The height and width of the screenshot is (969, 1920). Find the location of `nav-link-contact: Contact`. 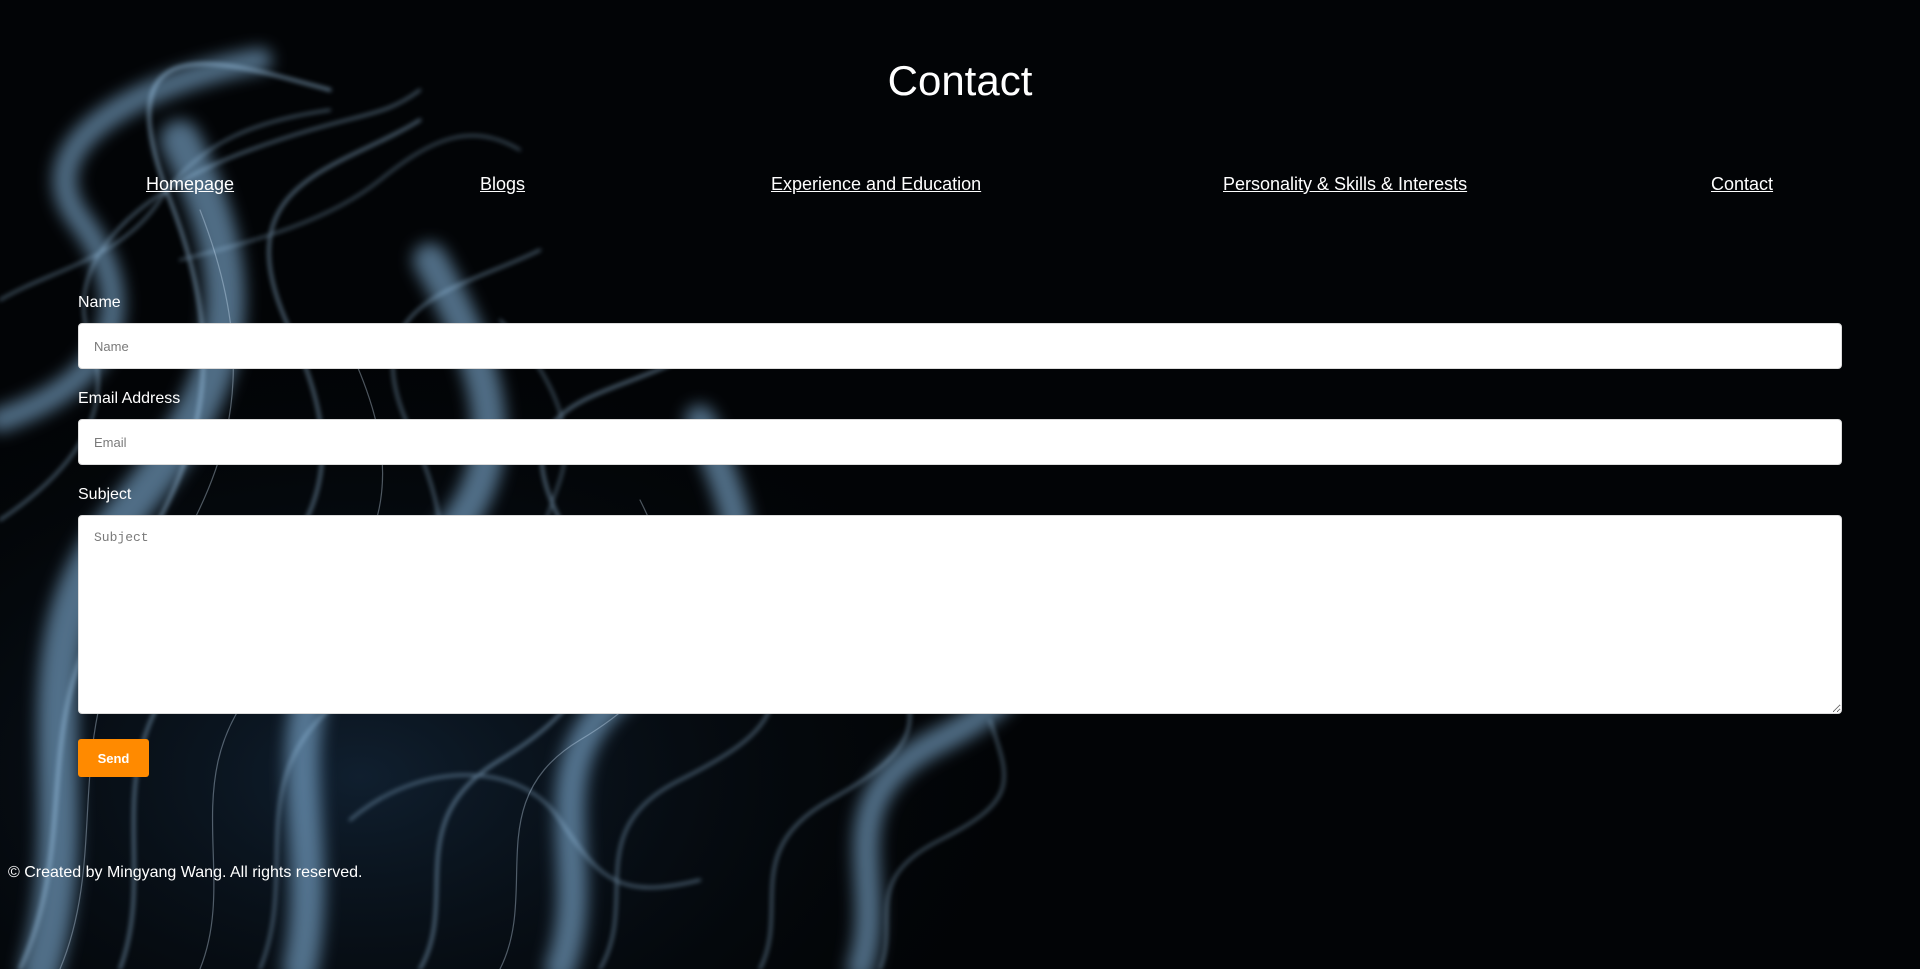

nav-link-contact: Contact is located at coordinates (1742, 184).